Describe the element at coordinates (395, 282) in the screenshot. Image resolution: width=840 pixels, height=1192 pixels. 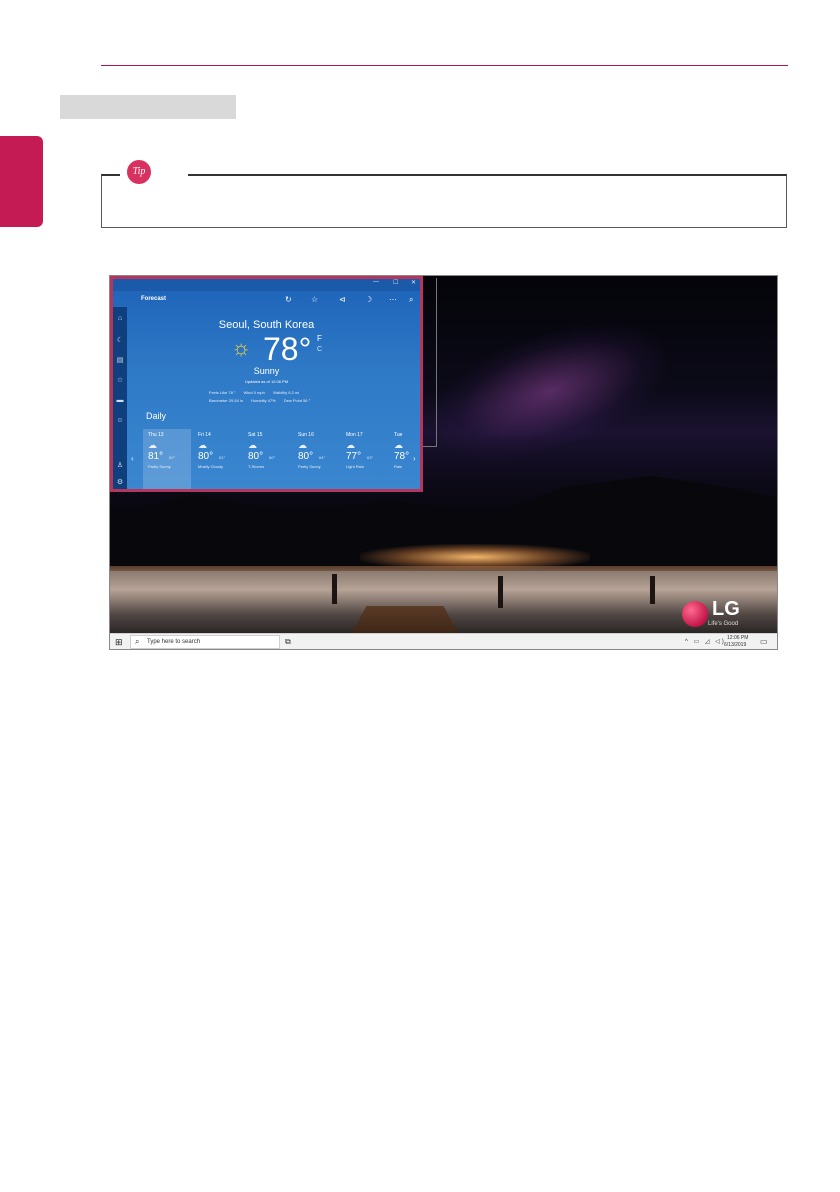
I see `maximize-button: ☐` at that location.